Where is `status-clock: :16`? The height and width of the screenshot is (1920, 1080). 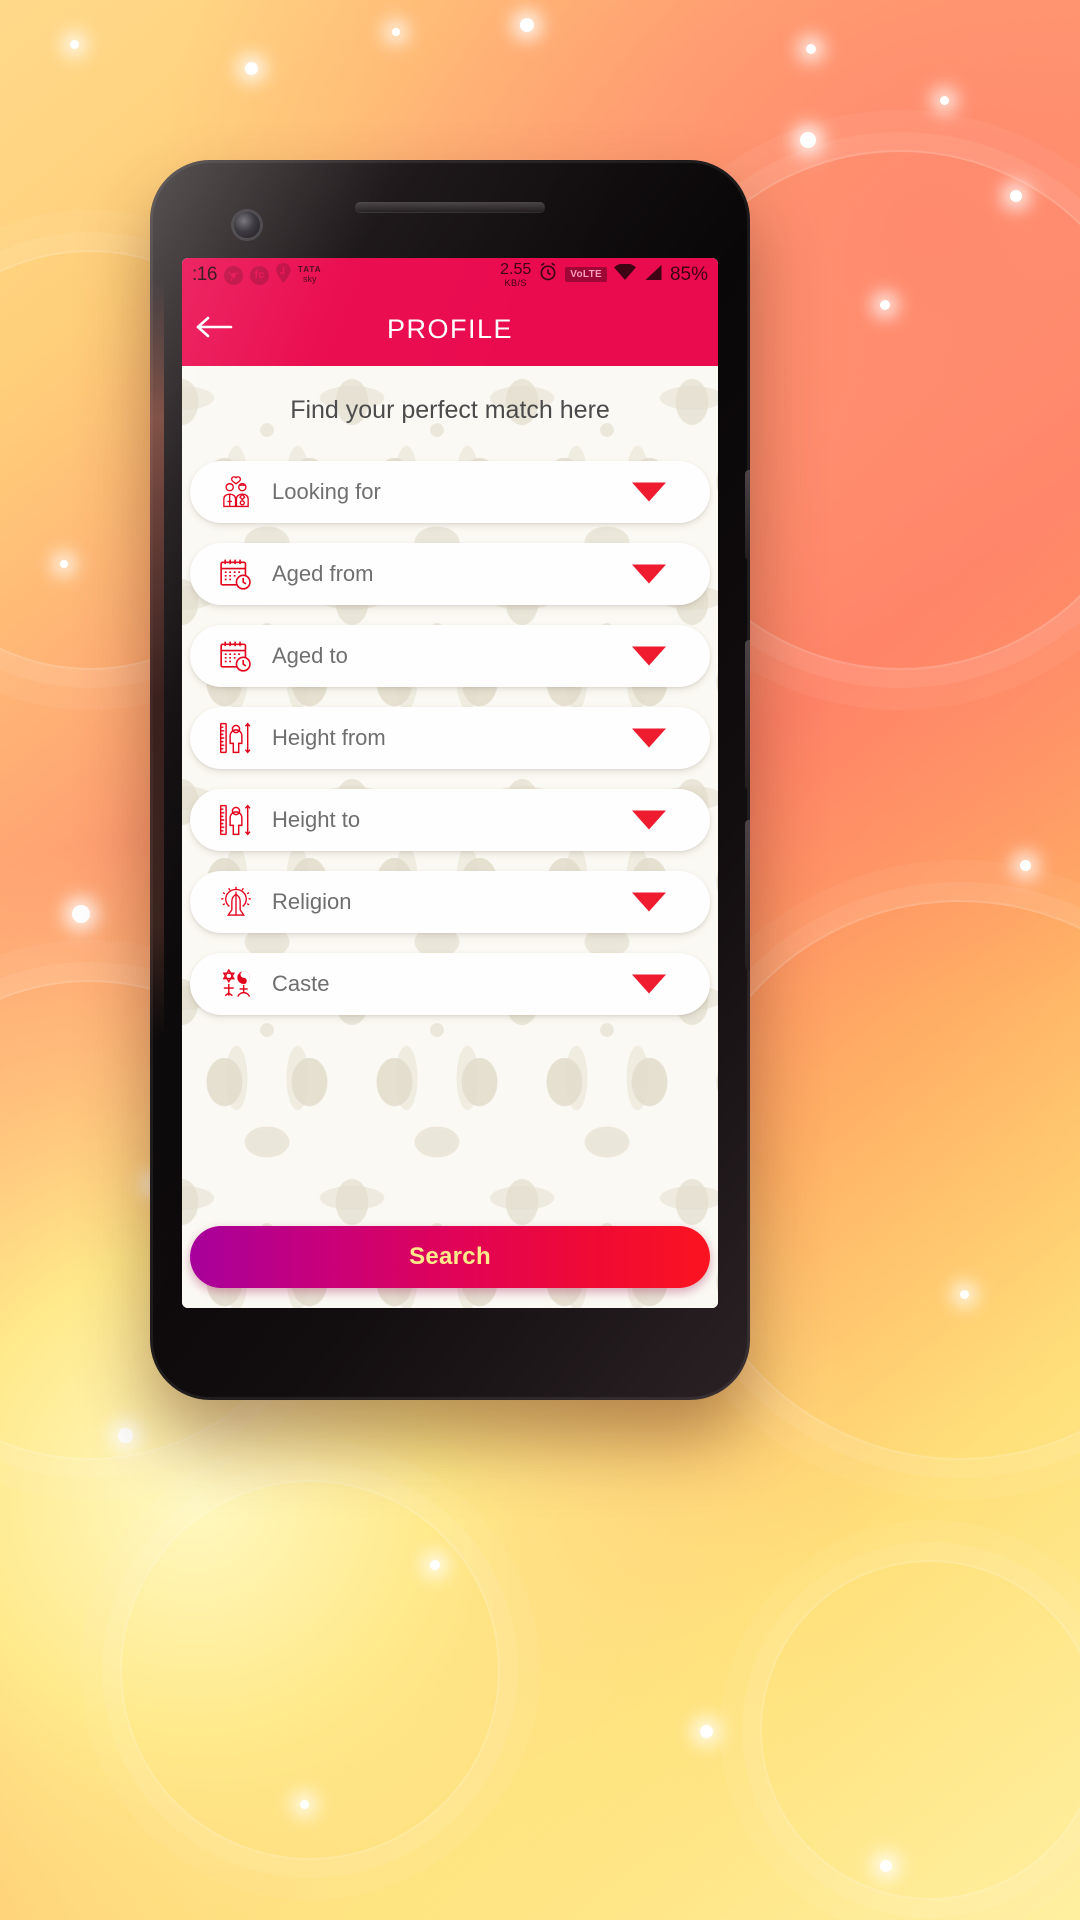 status-clock: :16 is located at coordinates (204, 274).